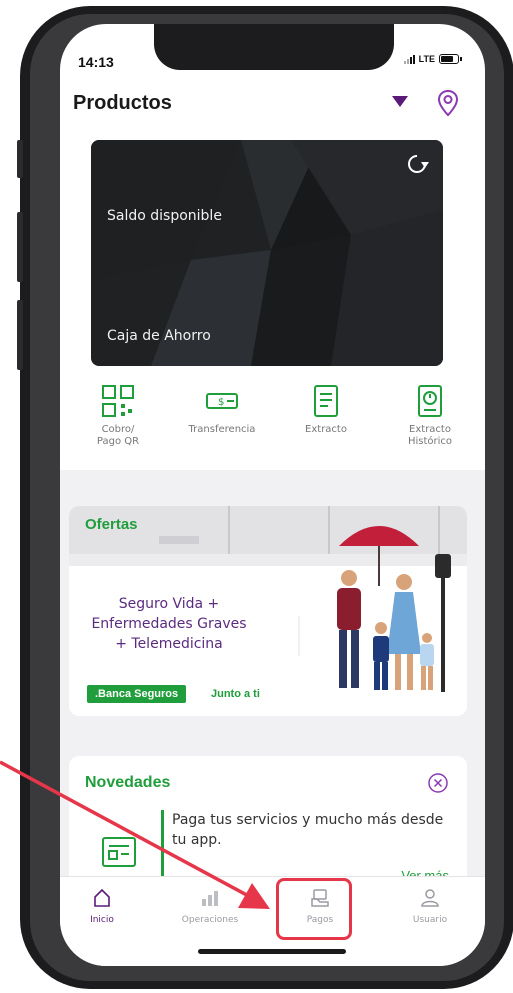  Describe the element at coordinates (314, 909) in the screenshot. I see `pagos-highlight-box` at that location.